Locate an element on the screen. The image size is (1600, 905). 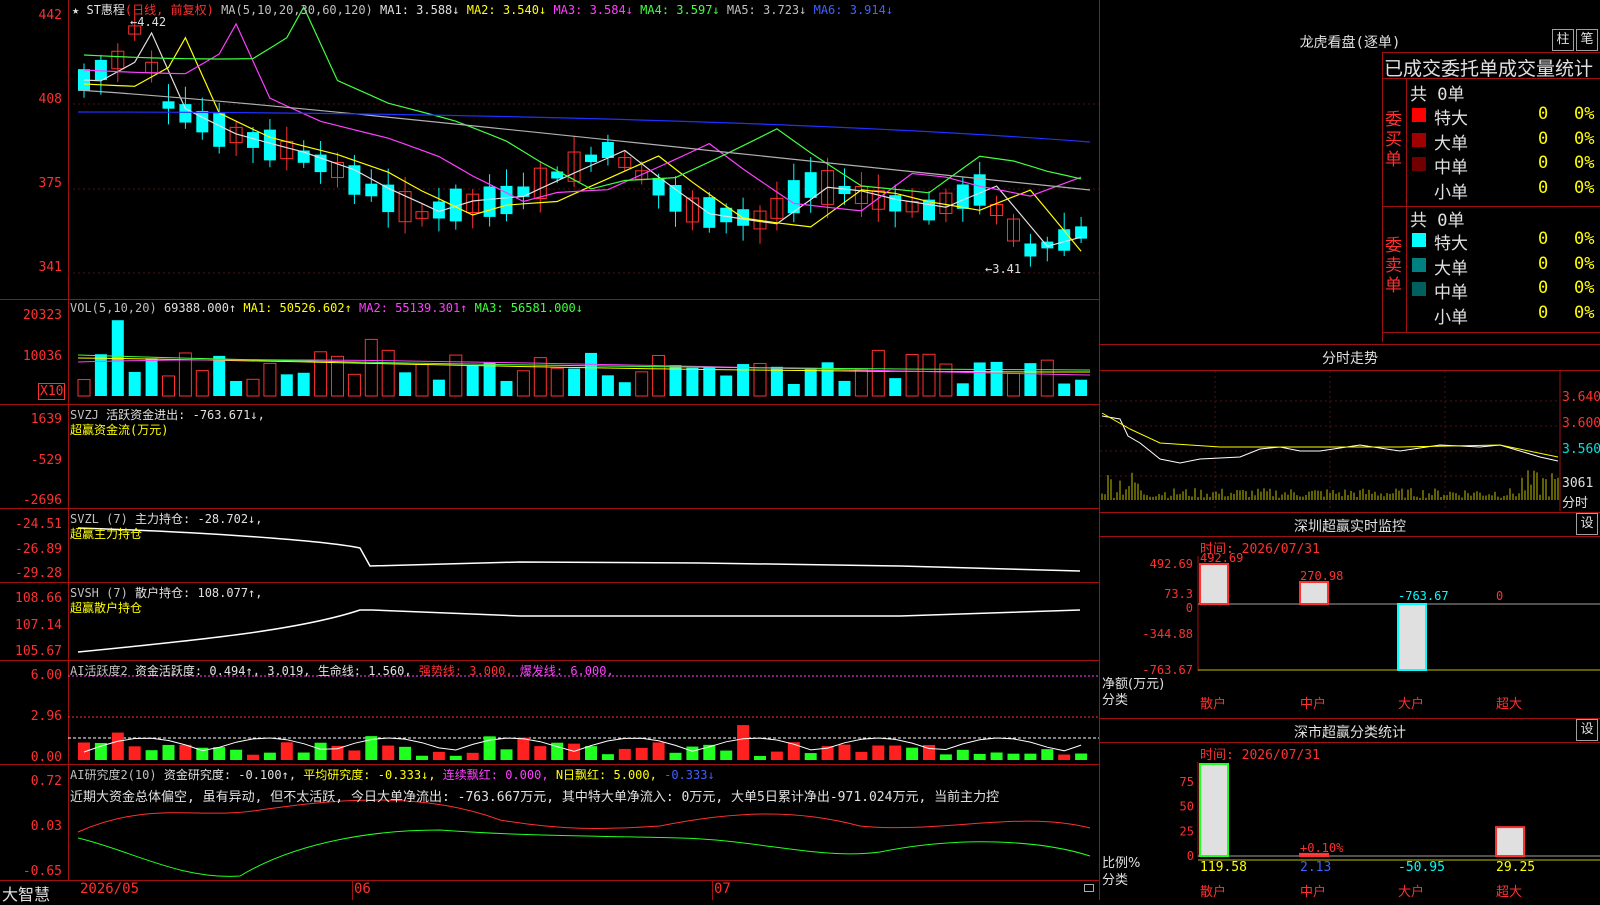
monitor-ytick: 0 is located at coordinates (1189, 608).